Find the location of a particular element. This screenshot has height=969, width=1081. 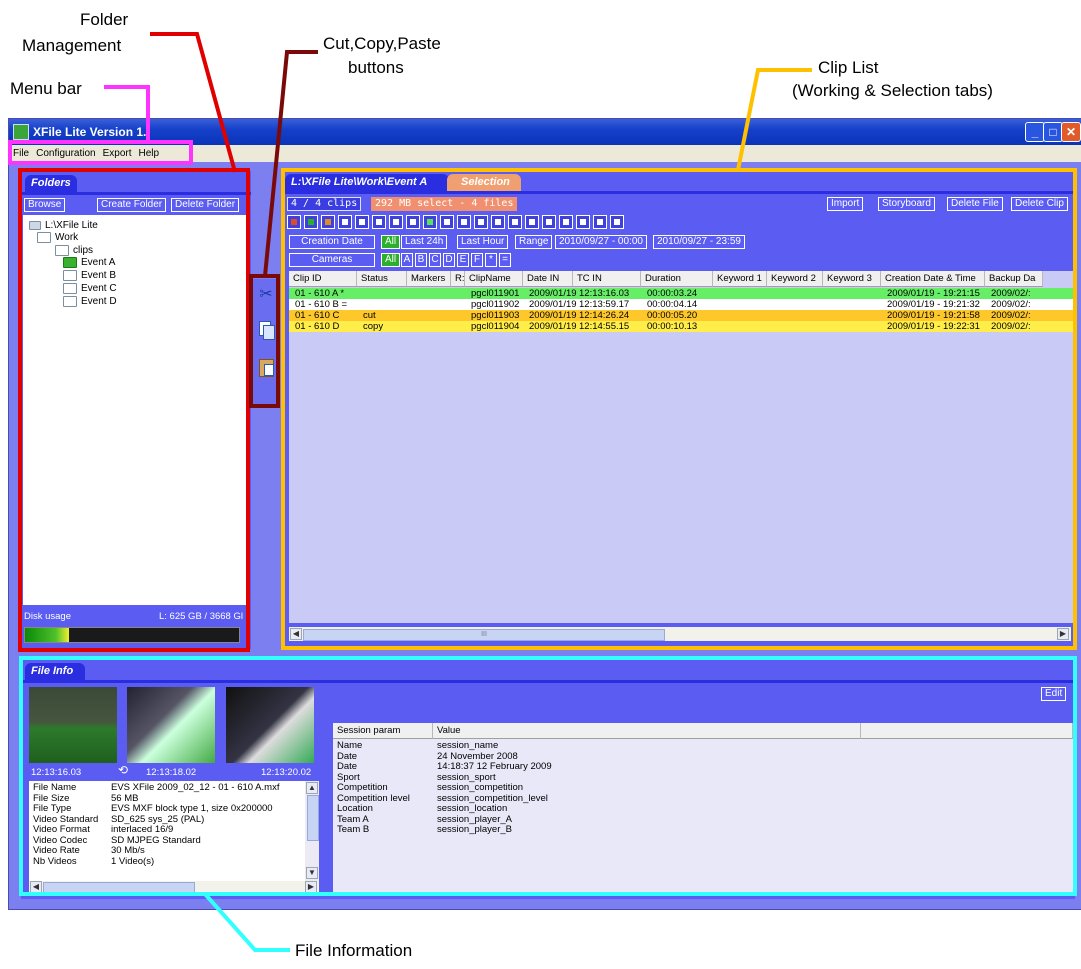

scroll-thumb: III is located at coordinates (484, 635).